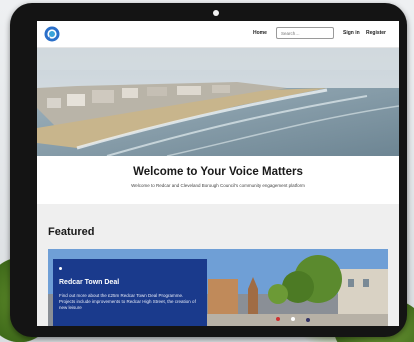  What do you see at coordinates (376, 33) in the screenshot?
I see `register-link: Register` at bounding box center [376, 33].